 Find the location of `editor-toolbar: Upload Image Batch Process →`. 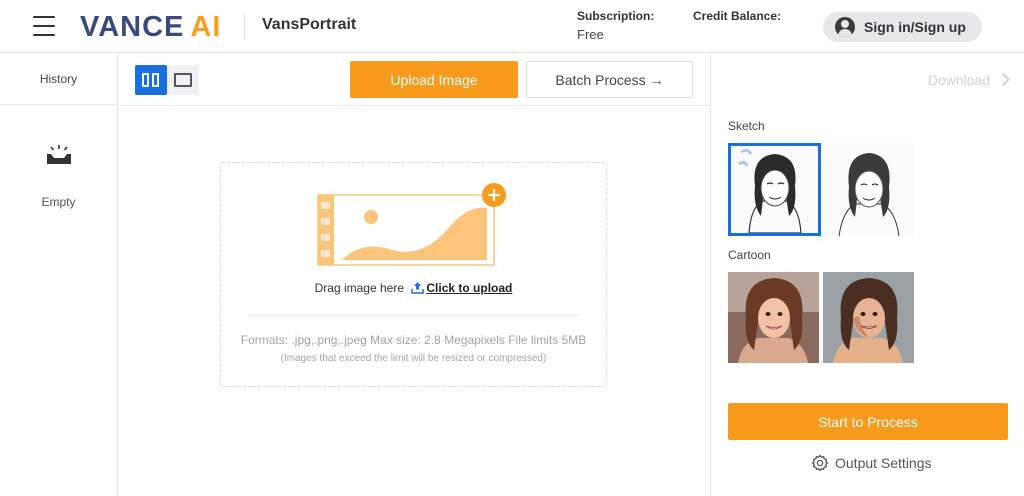

editor-toolbar: Upload Image Batch Process → is located at coordinates (414, 80).